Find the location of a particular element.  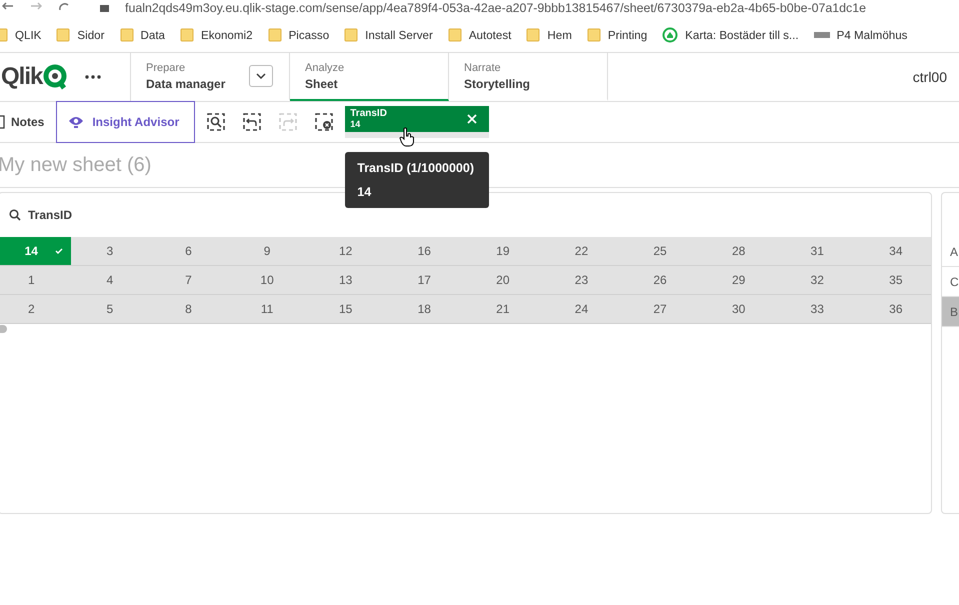

bookmark-item: Install Server is located at coordinates (390, 35).